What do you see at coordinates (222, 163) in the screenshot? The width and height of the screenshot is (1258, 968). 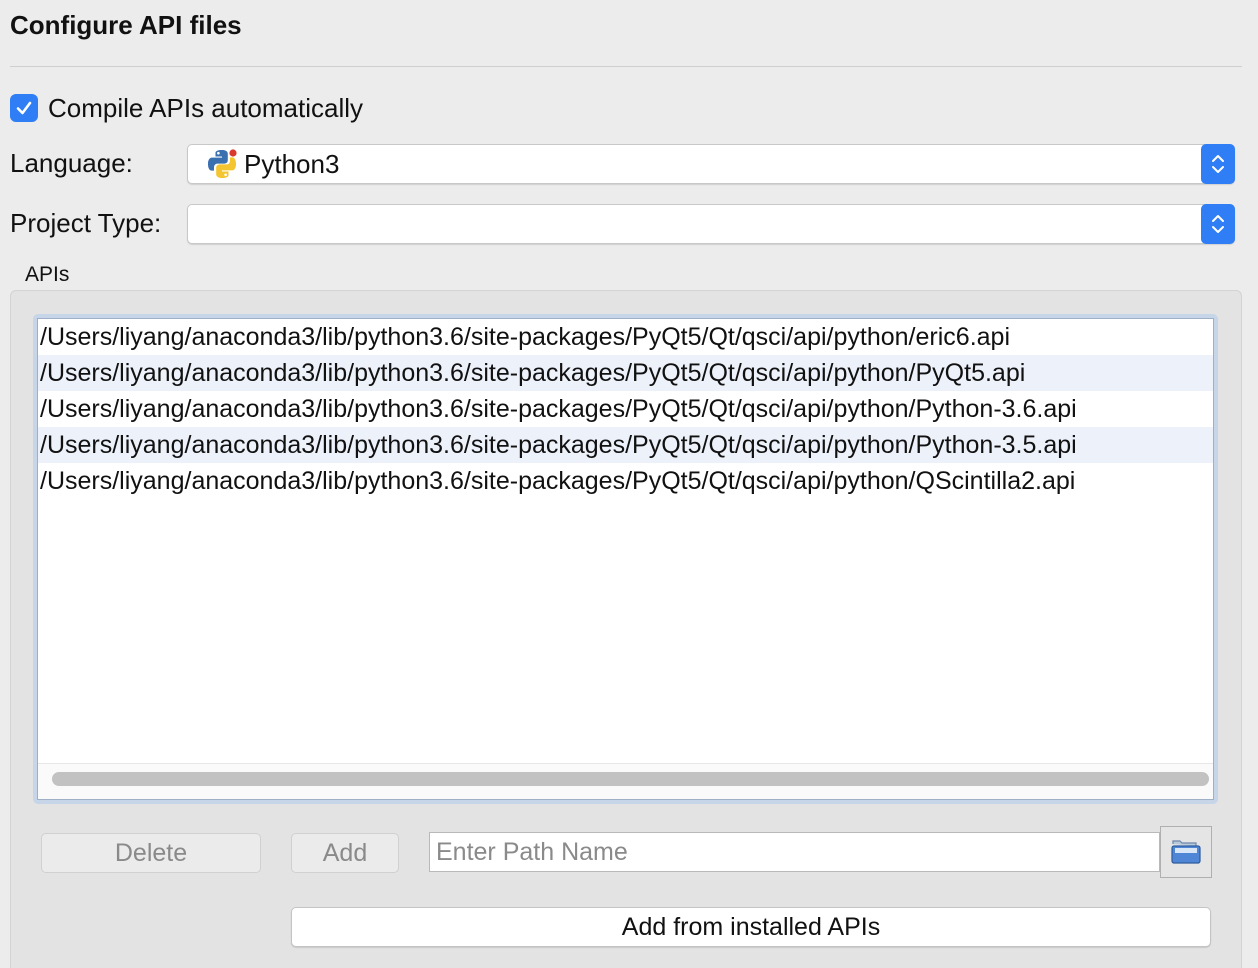 I see `python-icon` at bounding box center [222, 163].